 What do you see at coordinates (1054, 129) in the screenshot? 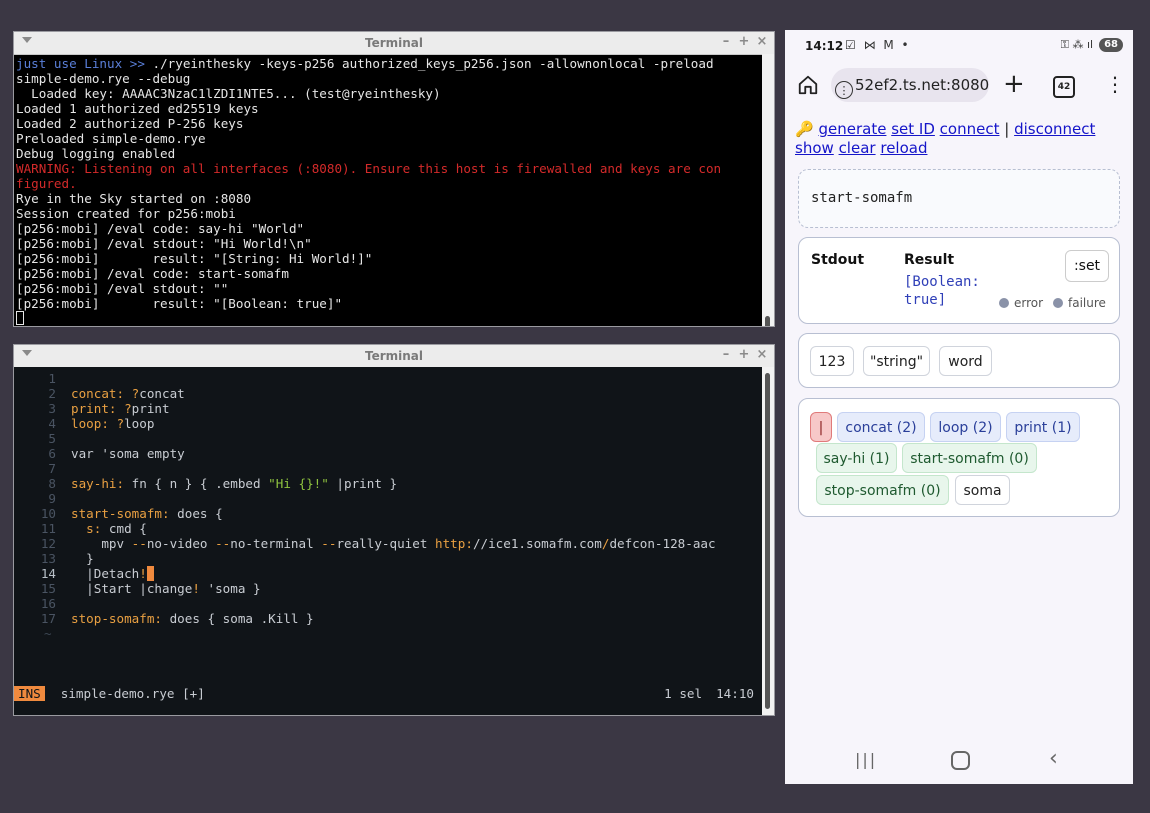
I see `link-disconnect: disconnect` at bounding box center [1054, 129].